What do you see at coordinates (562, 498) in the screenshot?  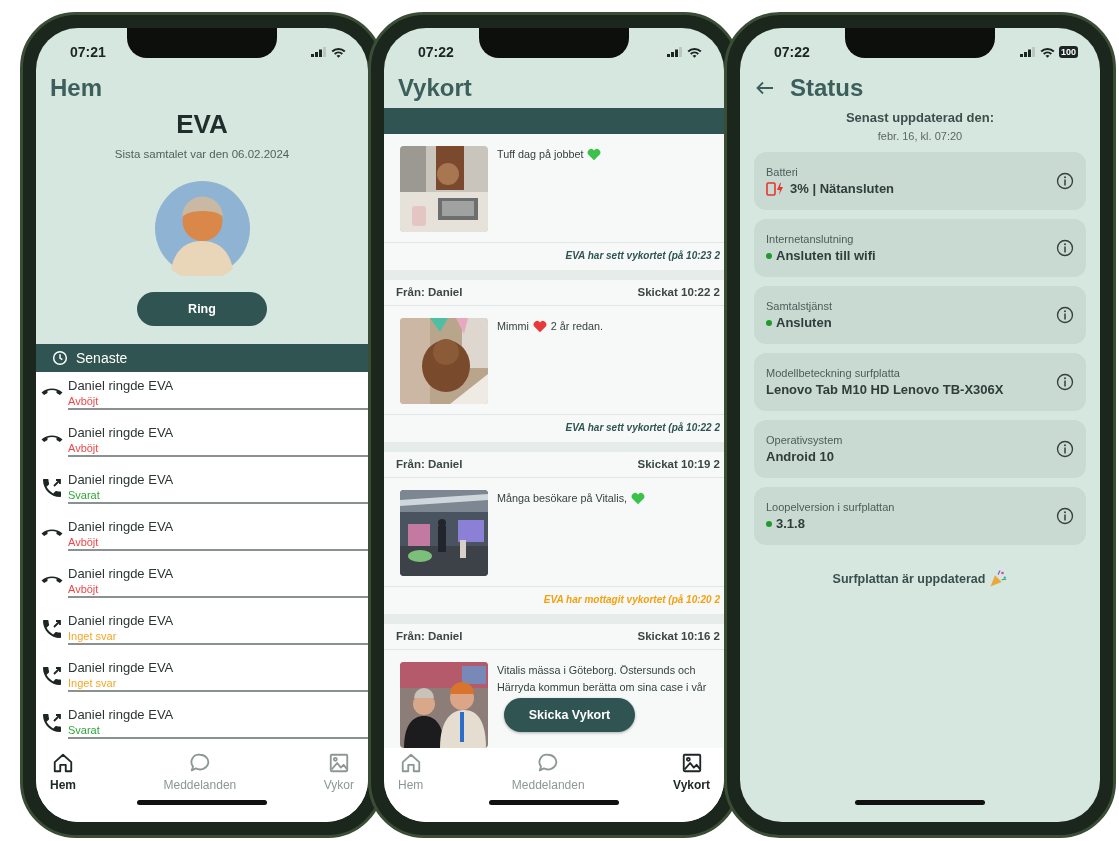 I see `message-text: Många besökare på Vitalis,` at bounding box center [562, 498].